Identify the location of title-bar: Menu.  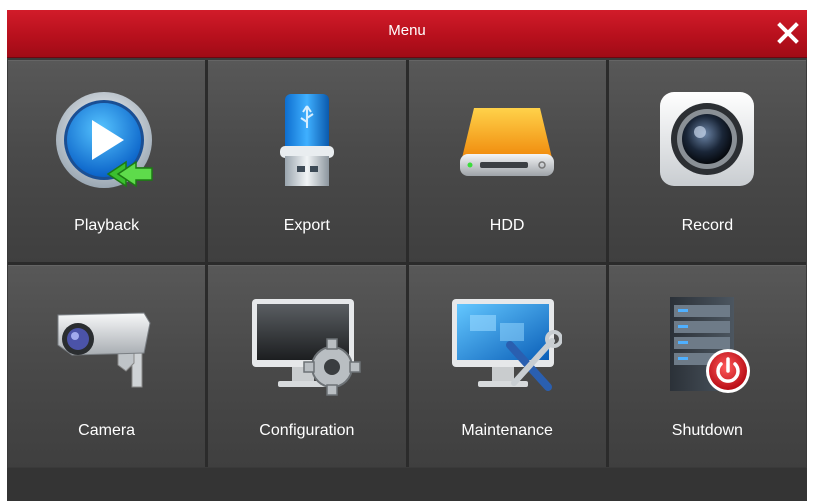
(407, 34).